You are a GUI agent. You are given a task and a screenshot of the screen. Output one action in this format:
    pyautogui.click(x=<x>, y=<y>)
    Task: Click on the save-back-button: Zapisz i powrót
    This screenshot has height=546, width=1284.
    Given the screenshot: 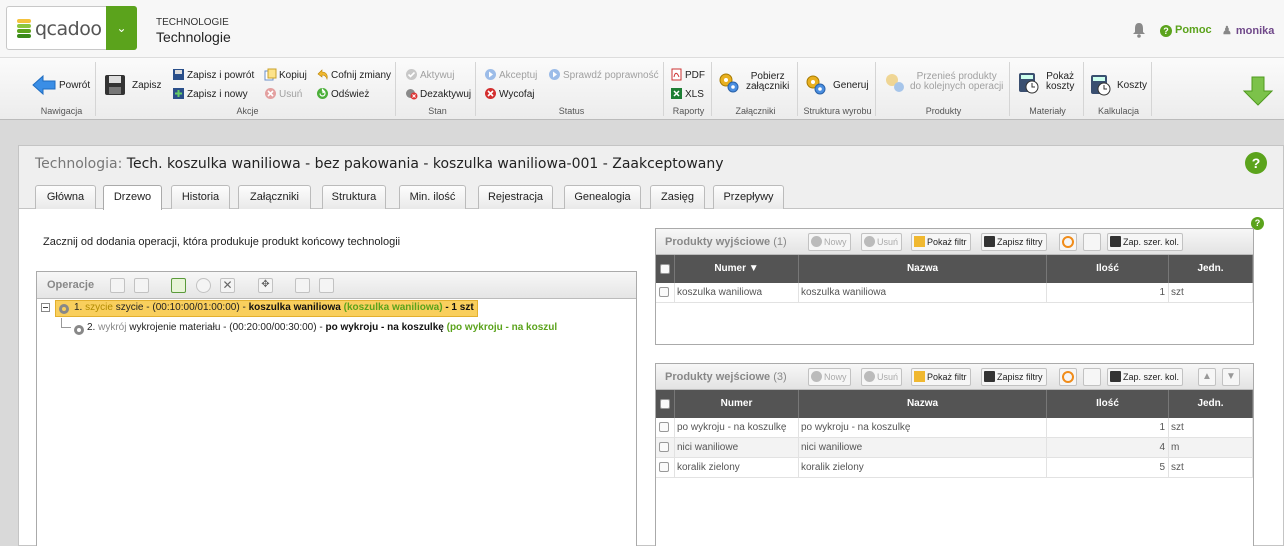 What is the action you would take?
    pyautogui.click(x=213, y=74)
    